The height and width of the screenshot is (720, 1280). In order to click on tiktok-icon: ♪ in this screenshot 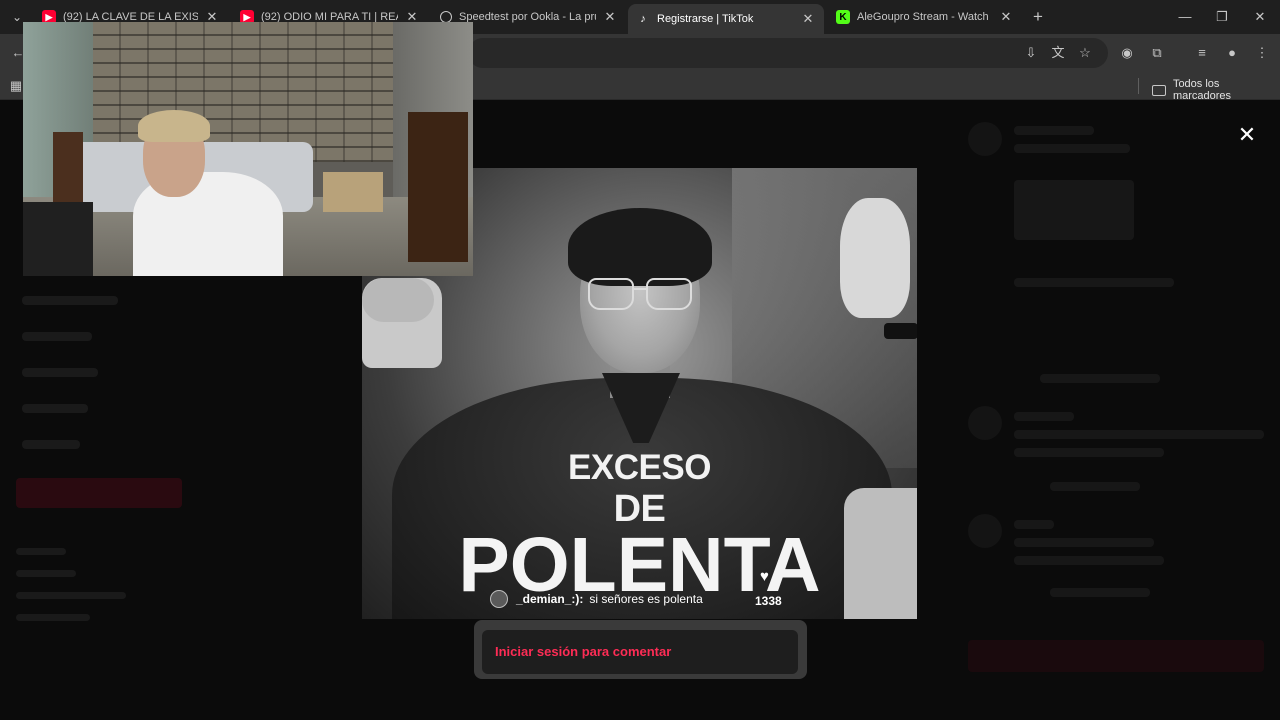, I will do `click(643, 19)`.